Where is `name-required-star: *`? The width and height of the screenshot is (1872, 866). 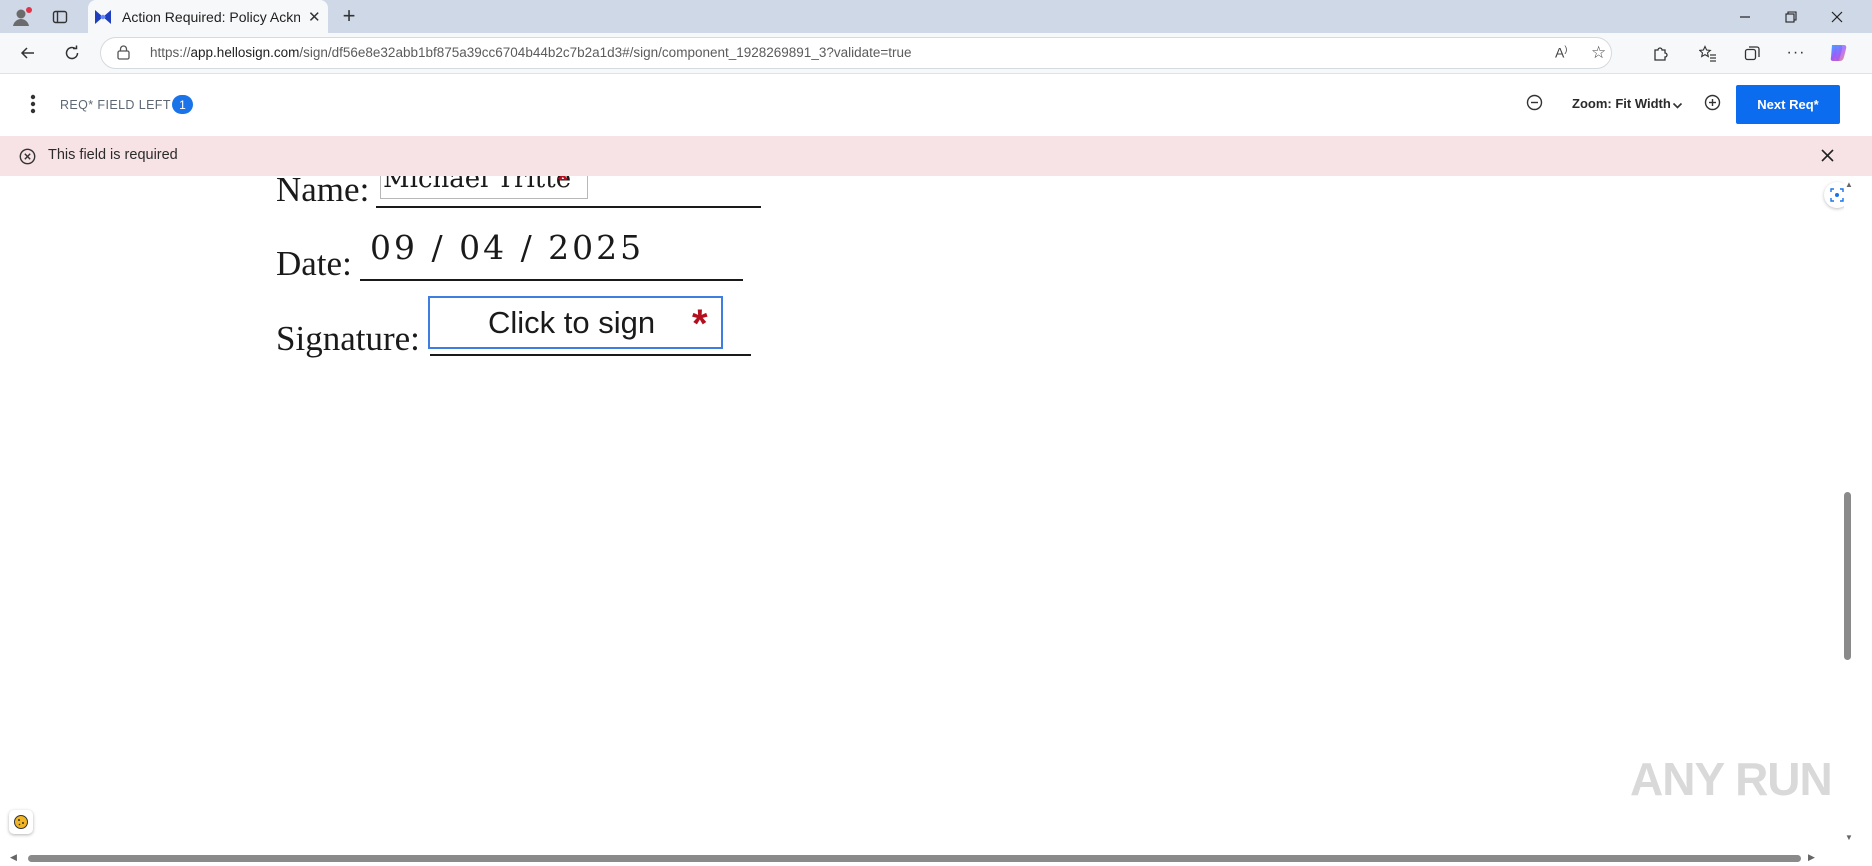 name-required-star: * is located at coordinates (563, 186).